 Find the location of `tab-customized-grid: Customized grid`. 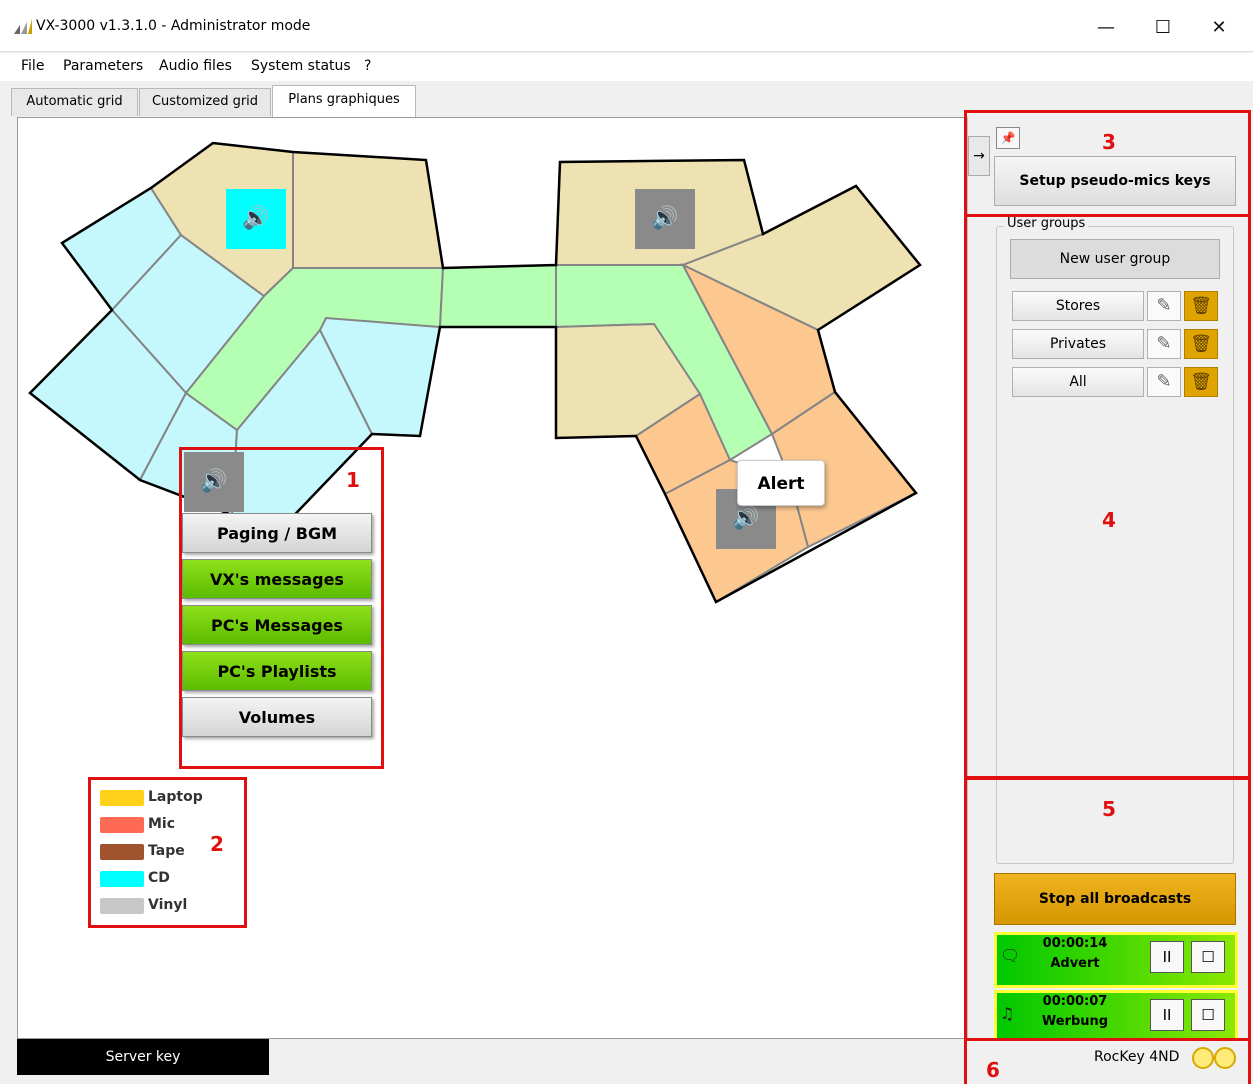

tab-customized-grid: Customized grid is located at coordinates (205, 102).